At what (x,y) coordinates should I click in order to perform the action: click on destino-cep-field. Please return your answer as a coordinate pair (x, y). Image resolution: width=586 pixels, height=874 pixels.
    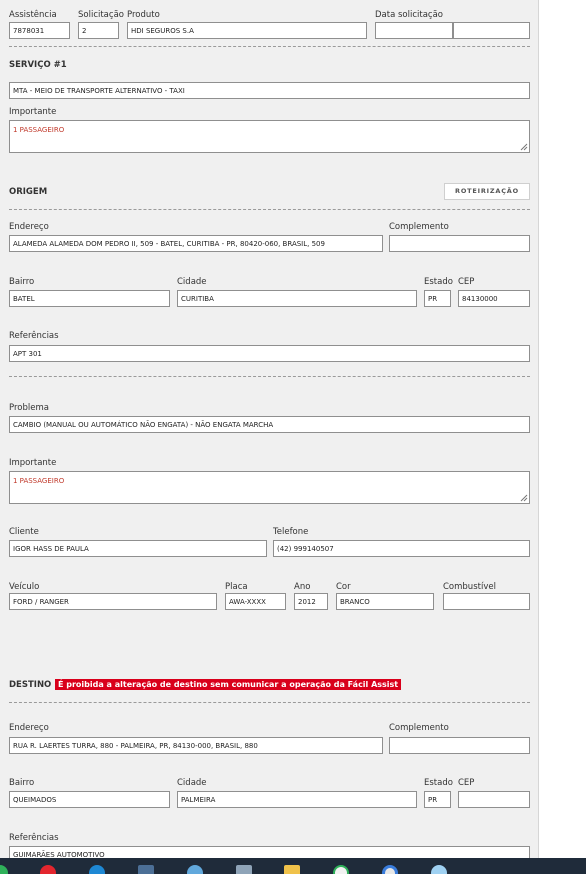
    Looking at the image, I should click on (494, 799).